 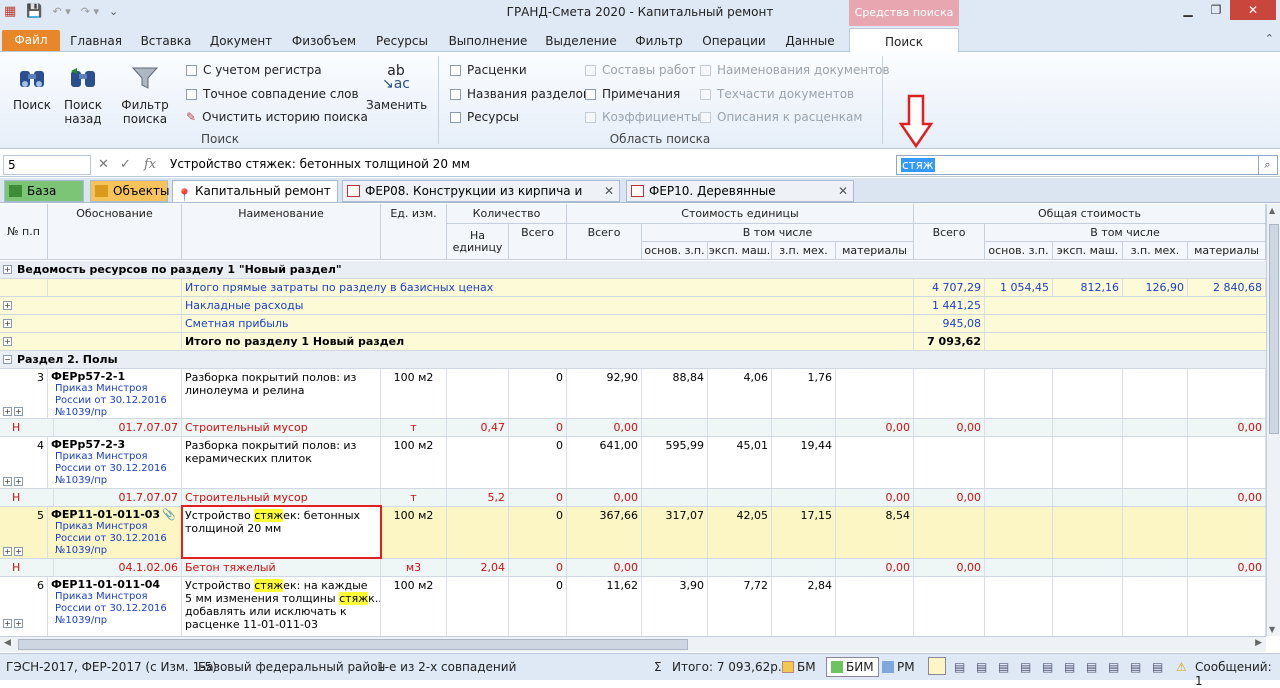 What do you see at coordinates (520, 94) in the screenshot?
I see `area-section-names: Названия разделов` at bounding box center [520, 94].